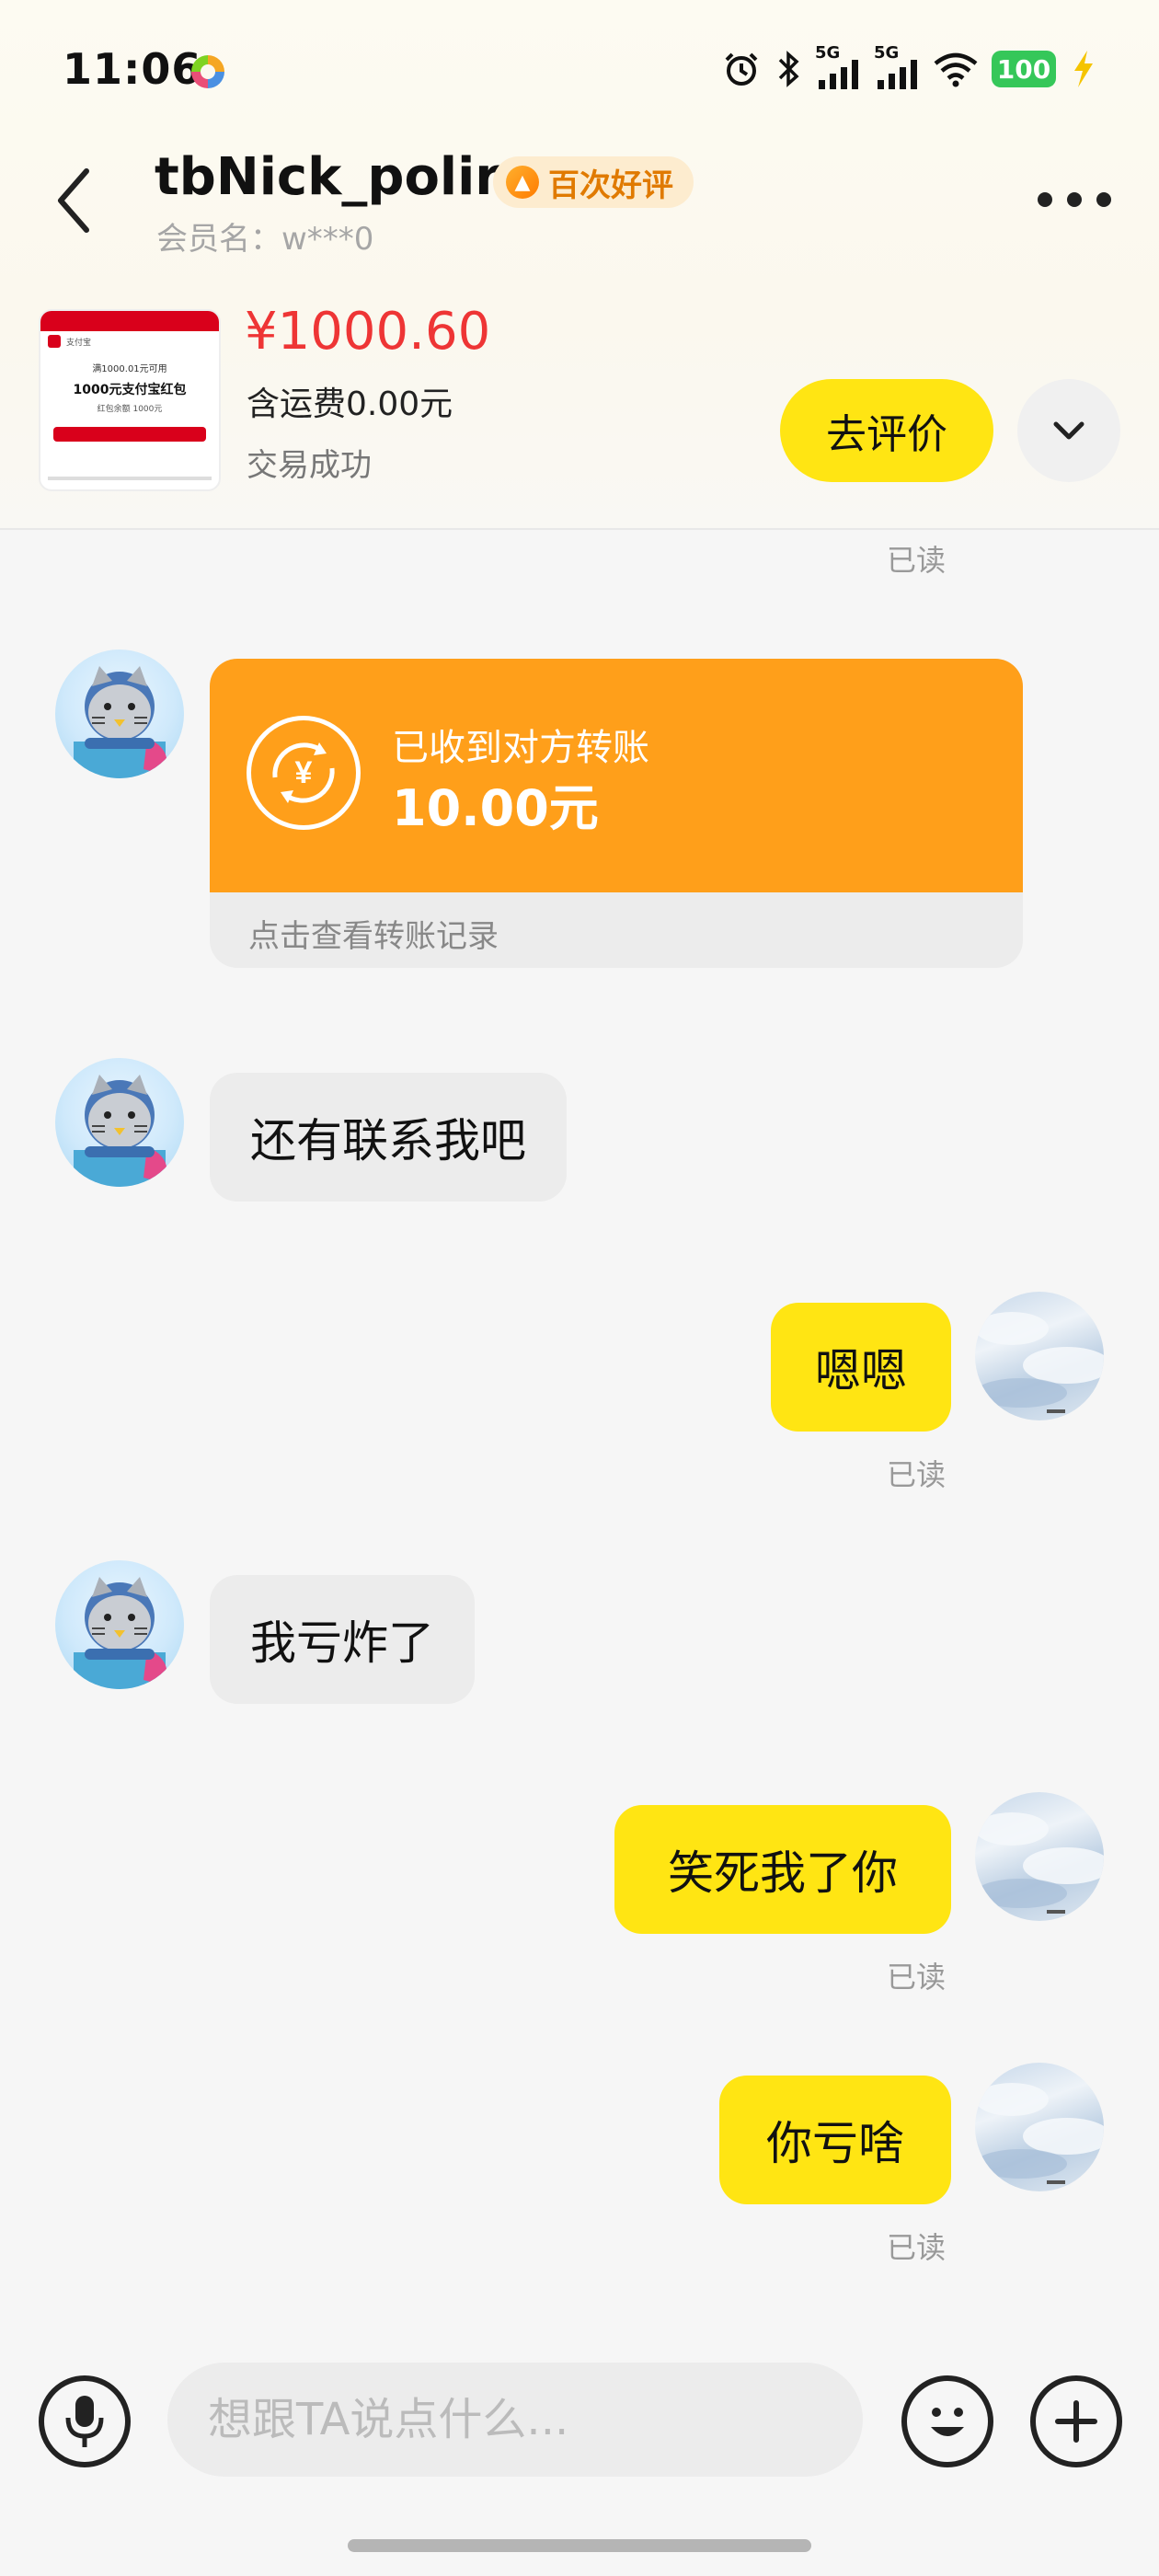 The width and height of the screenshot is (1159, 2576). I want to click on cell-signal-1: 5G, so click(838, 66).